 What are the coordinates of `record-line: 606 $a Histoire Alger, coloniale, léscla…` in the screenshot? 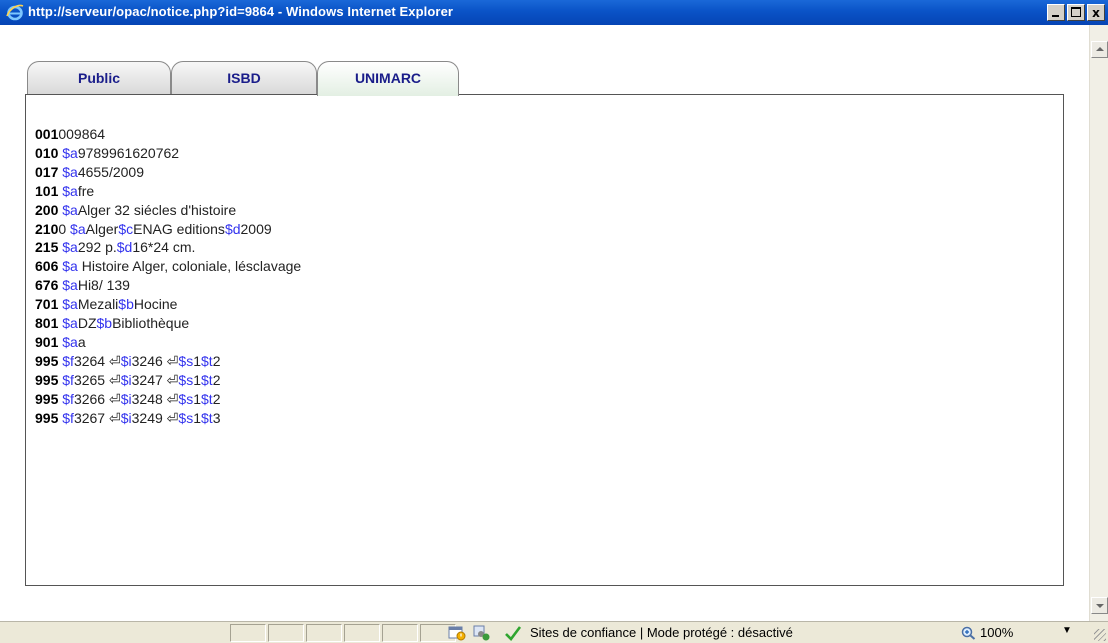 It's located at (168, 266).